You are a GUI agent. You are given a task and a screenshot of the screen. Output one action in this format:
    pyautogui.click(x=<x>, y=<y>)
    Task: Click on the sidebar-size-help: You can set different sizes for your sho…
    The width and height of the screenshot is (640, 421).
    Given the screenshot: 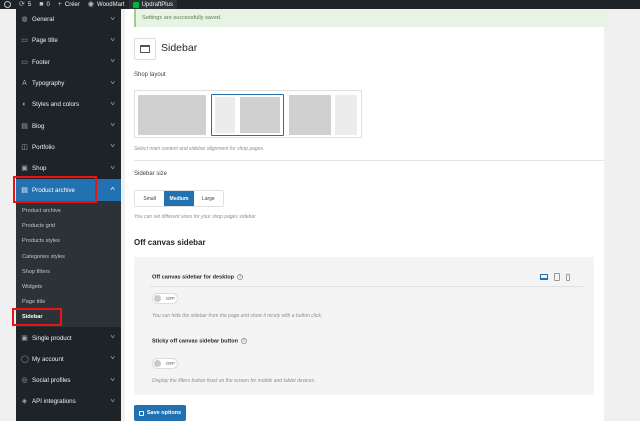 What is the action you would take?
    pyautogui.click(x=195, y=217)
    